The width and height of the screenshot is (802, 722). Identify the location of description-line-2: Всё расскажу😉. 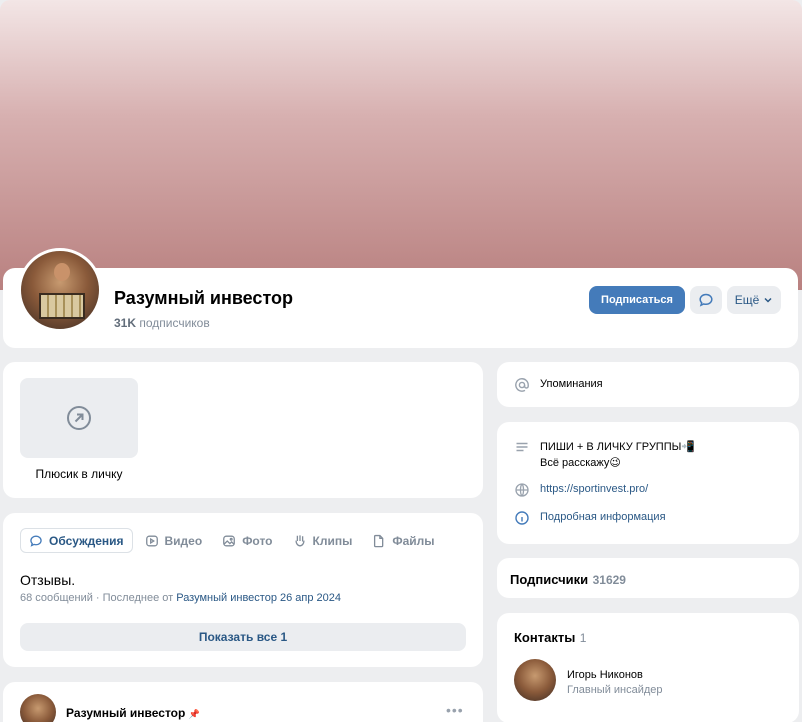
(580, 463).